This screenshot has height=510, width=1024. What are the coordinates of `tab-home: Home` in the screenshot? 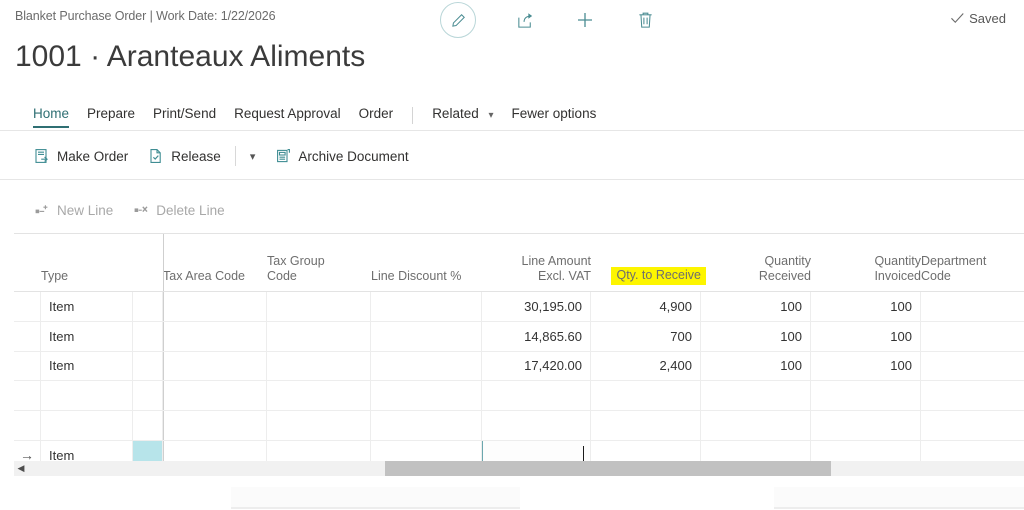 It's located at (51, 115).